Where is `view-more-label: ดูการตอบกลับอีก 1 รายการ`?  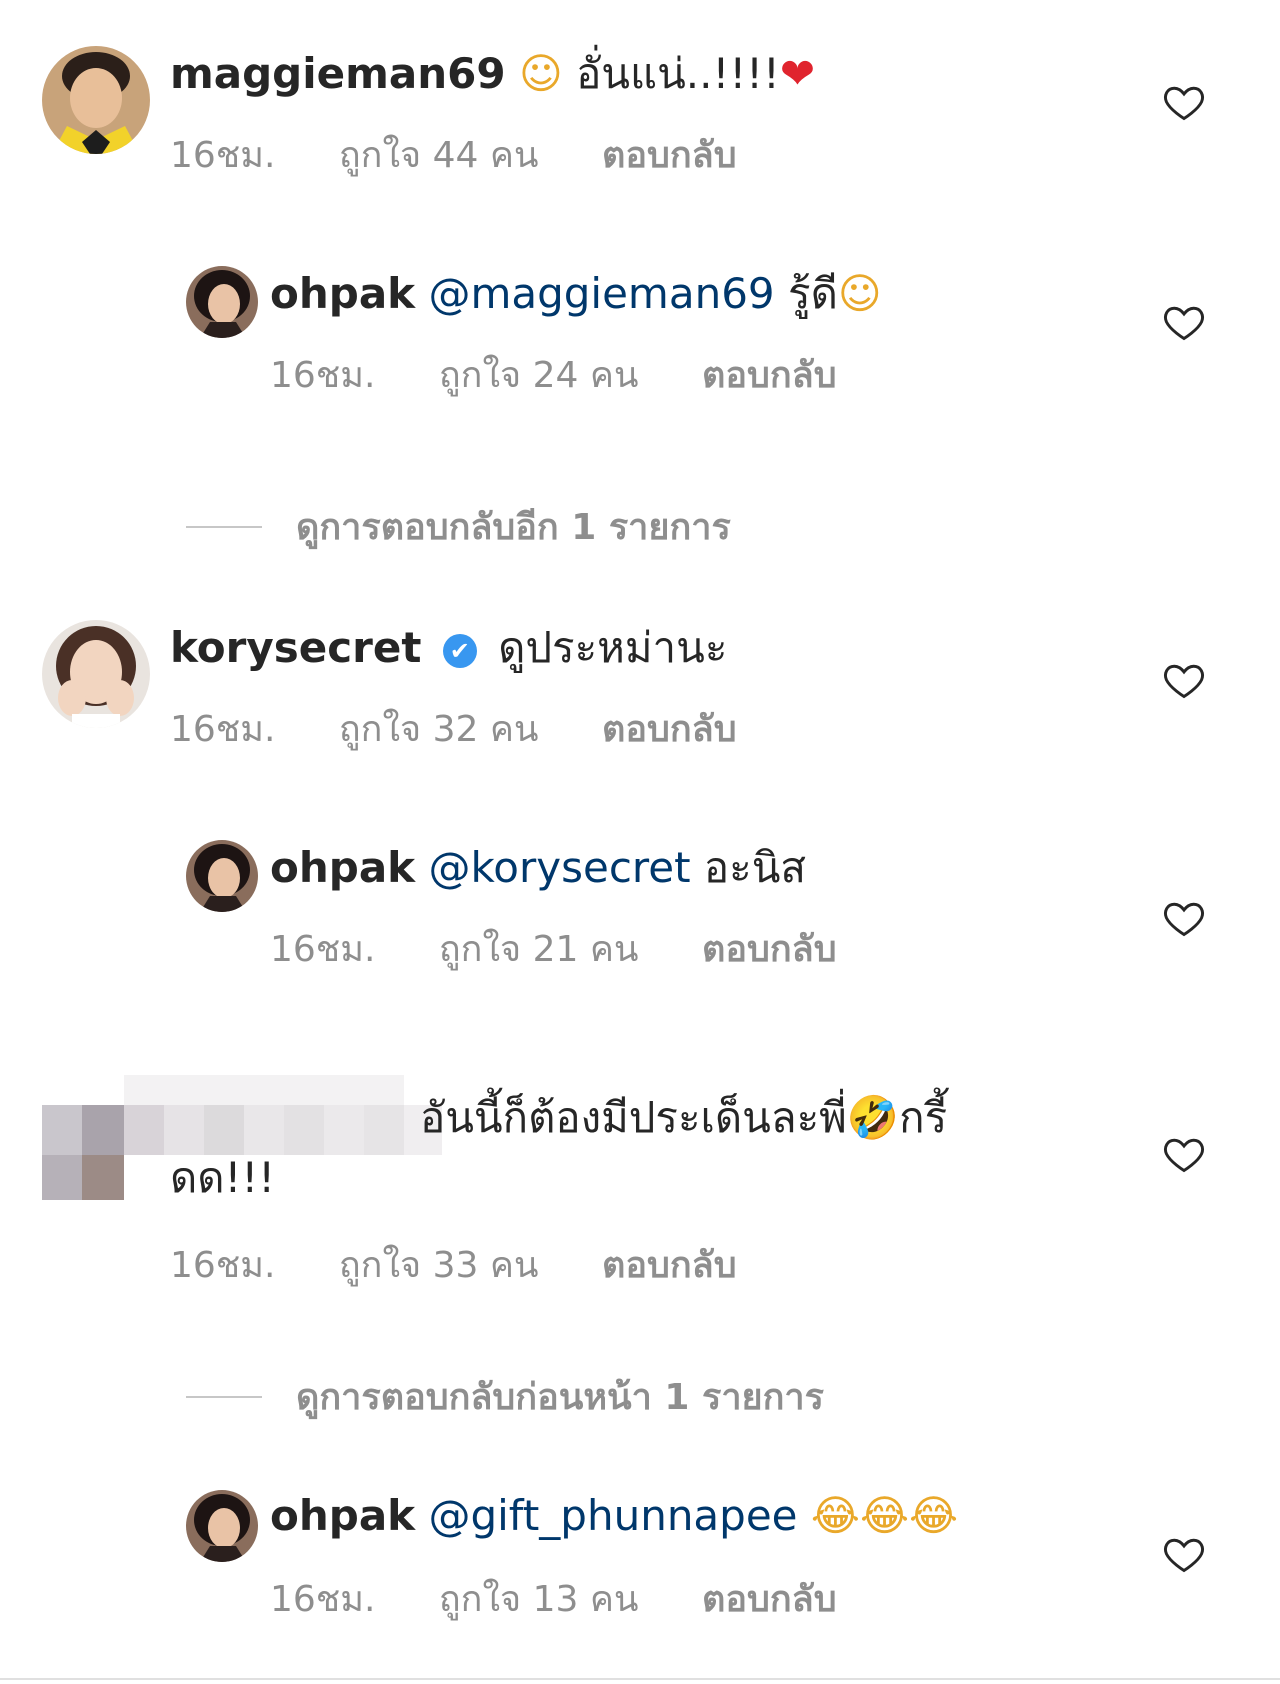 view-more-label: ดูการตอบกลับอีก 1 รายการ is located at coordinates (513, 527).